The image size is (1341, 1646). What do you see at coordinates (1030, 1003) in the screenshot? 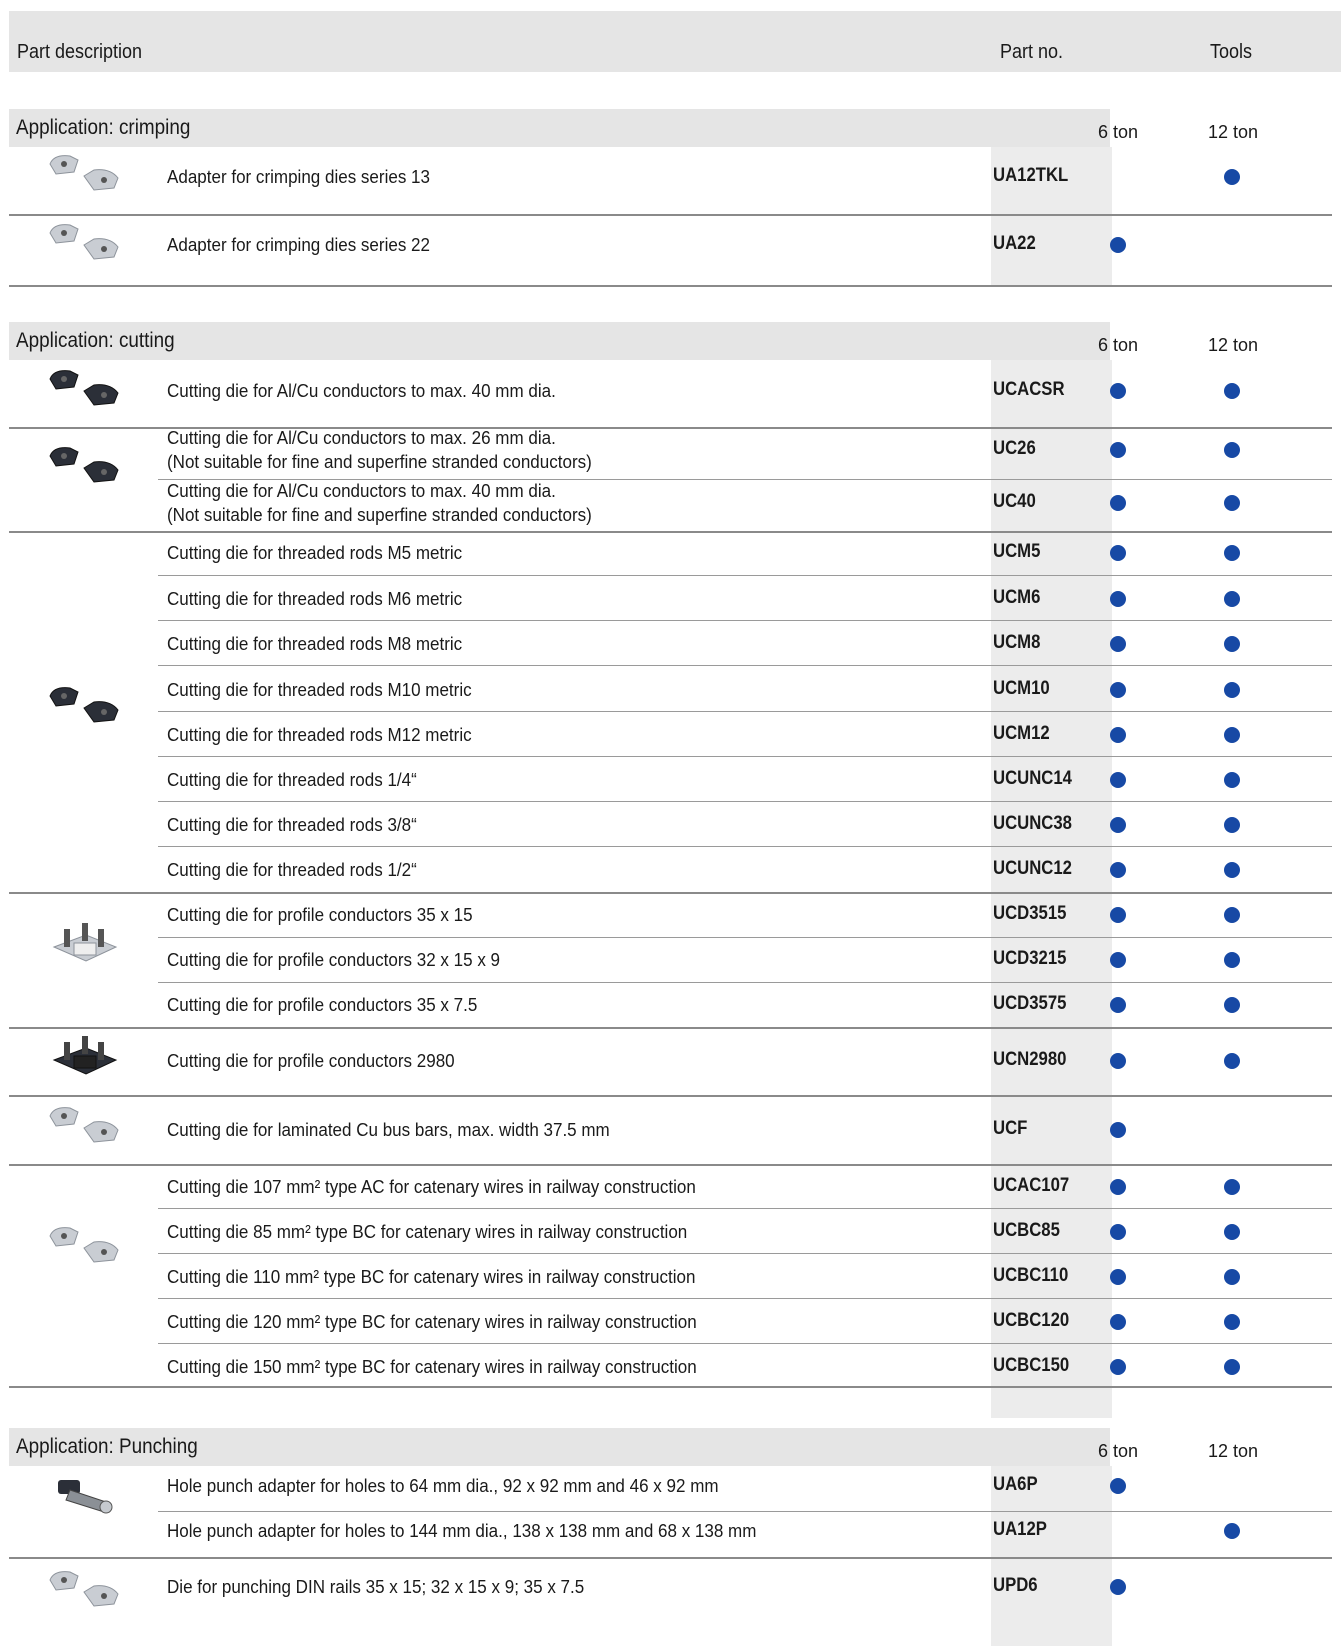
I see `part-number: UCD3575` at bounding box center [1030, 1003].